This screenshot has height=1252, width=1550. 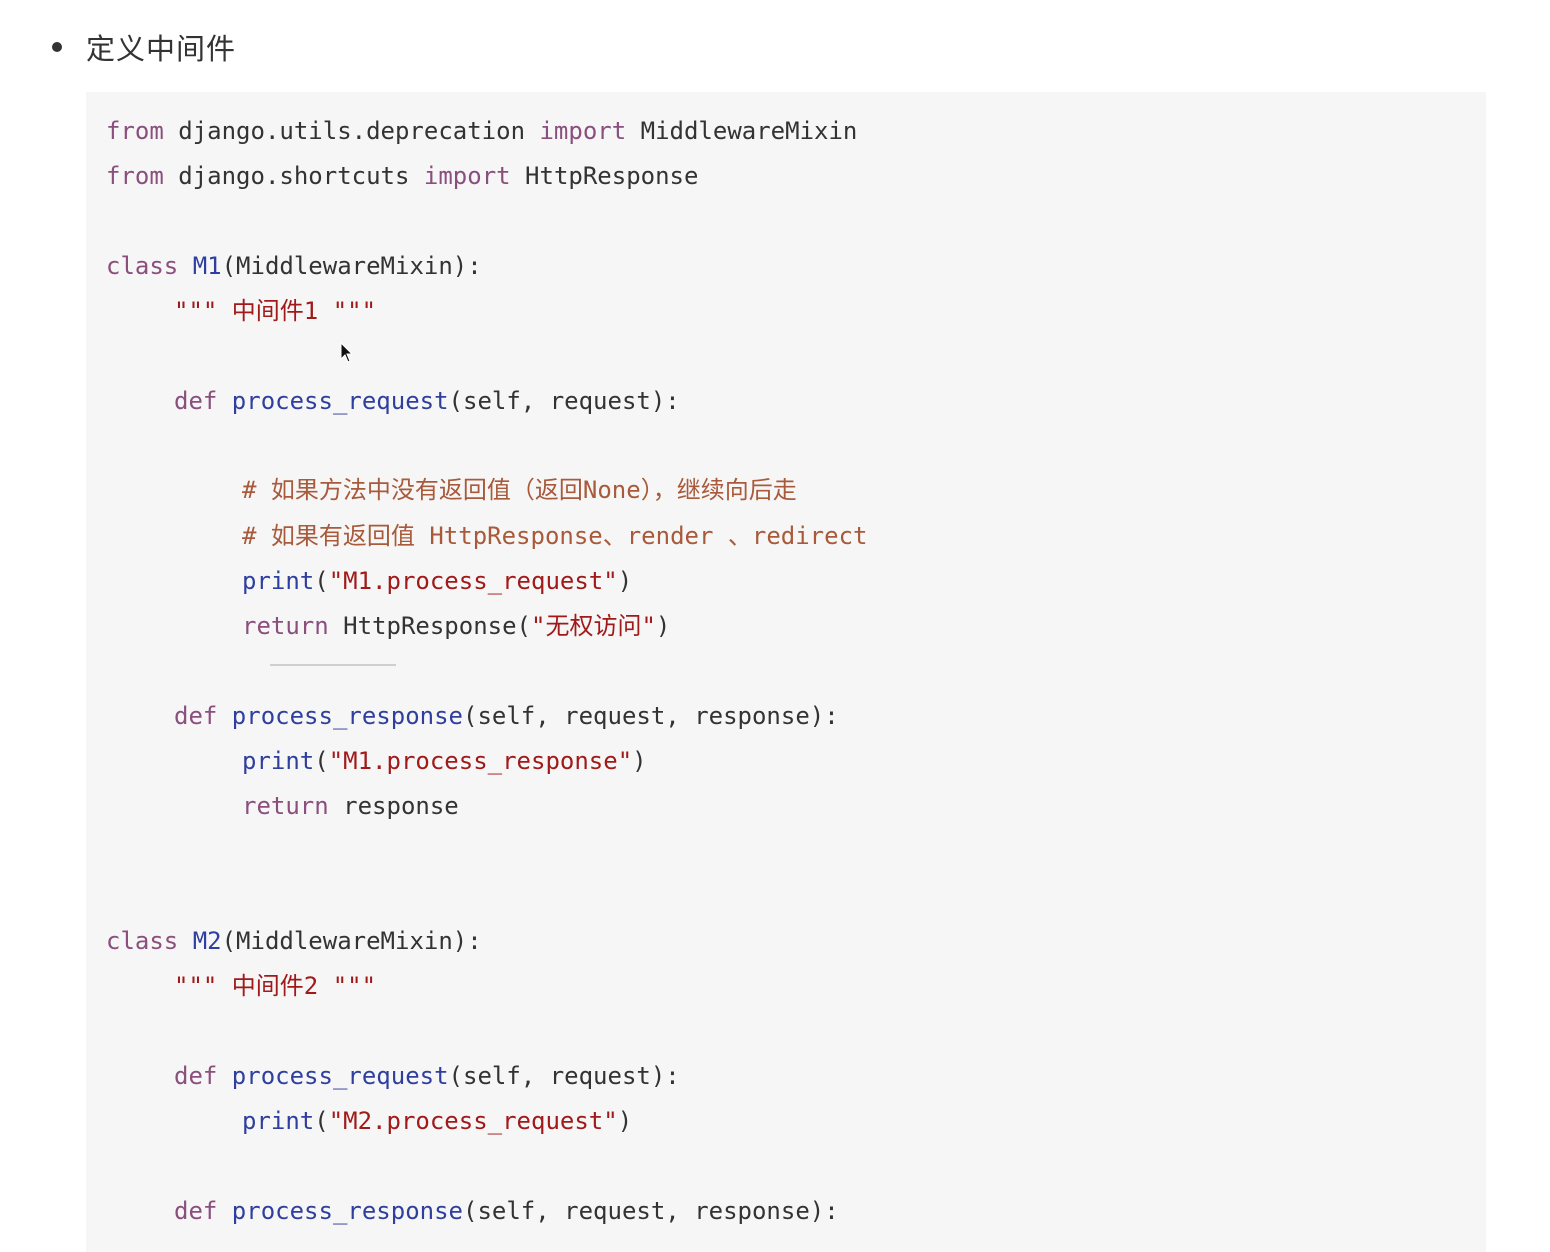 I want to click on string-literal: "无权访问", so click(x=593, y=626).